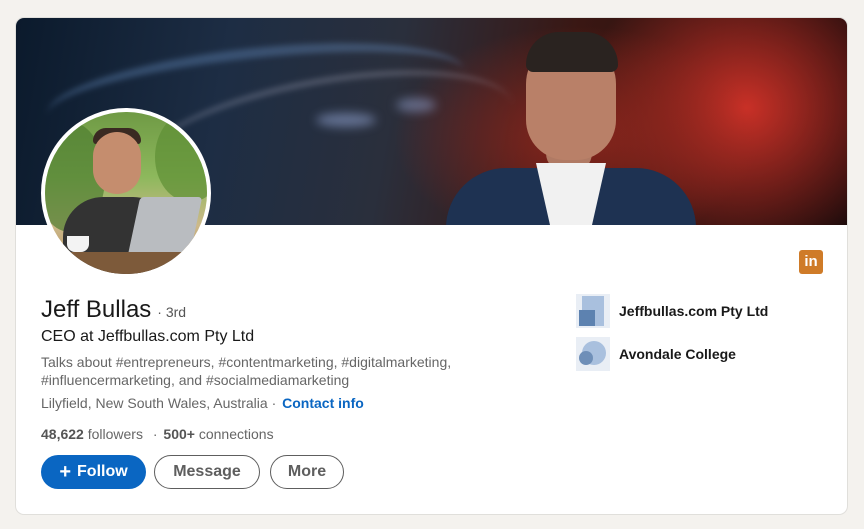 The height and width of the screenshot is (529, 864). I want to click on profile-location: Lilyfield, New South Wales, Australia ·, so click(159, 403).